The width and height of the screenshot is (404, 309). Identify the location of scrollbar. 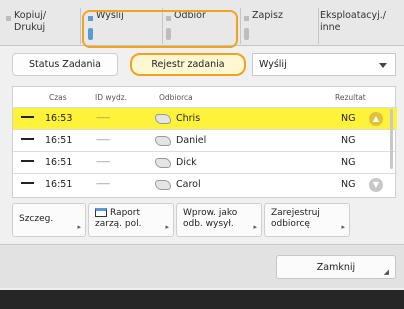
(391, 139).